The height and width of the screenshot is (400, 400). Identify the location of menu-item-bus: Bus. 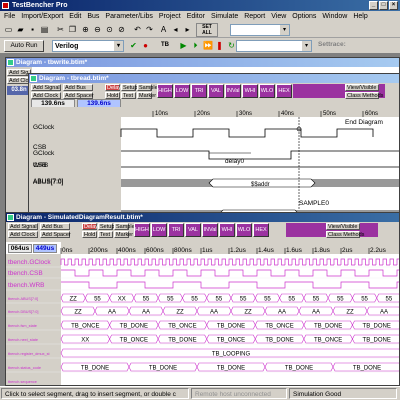
(93, 16).